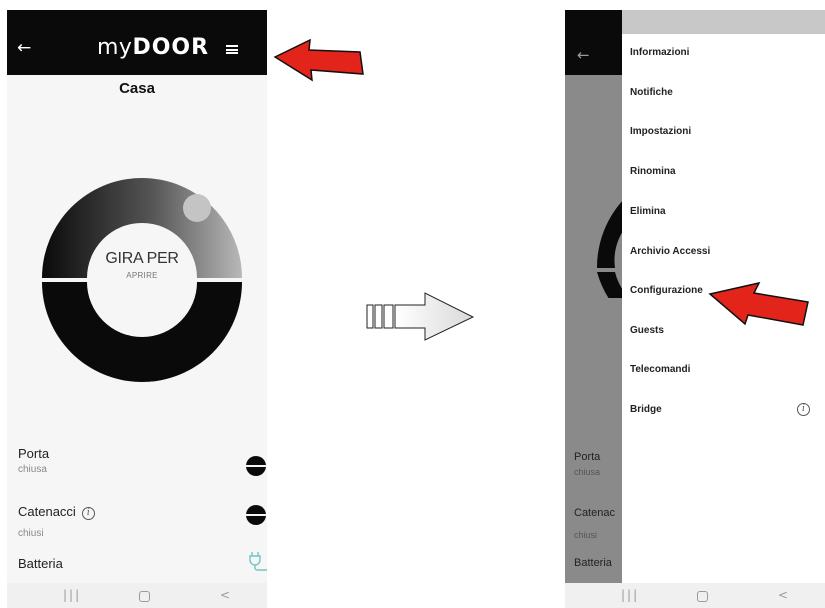 This screenshot has height=608, width=825. What do you see at coordinates (142, 258) in the screenshot?
I see `dial-main-text: GIRA PER` at bounding box center [142, 258].